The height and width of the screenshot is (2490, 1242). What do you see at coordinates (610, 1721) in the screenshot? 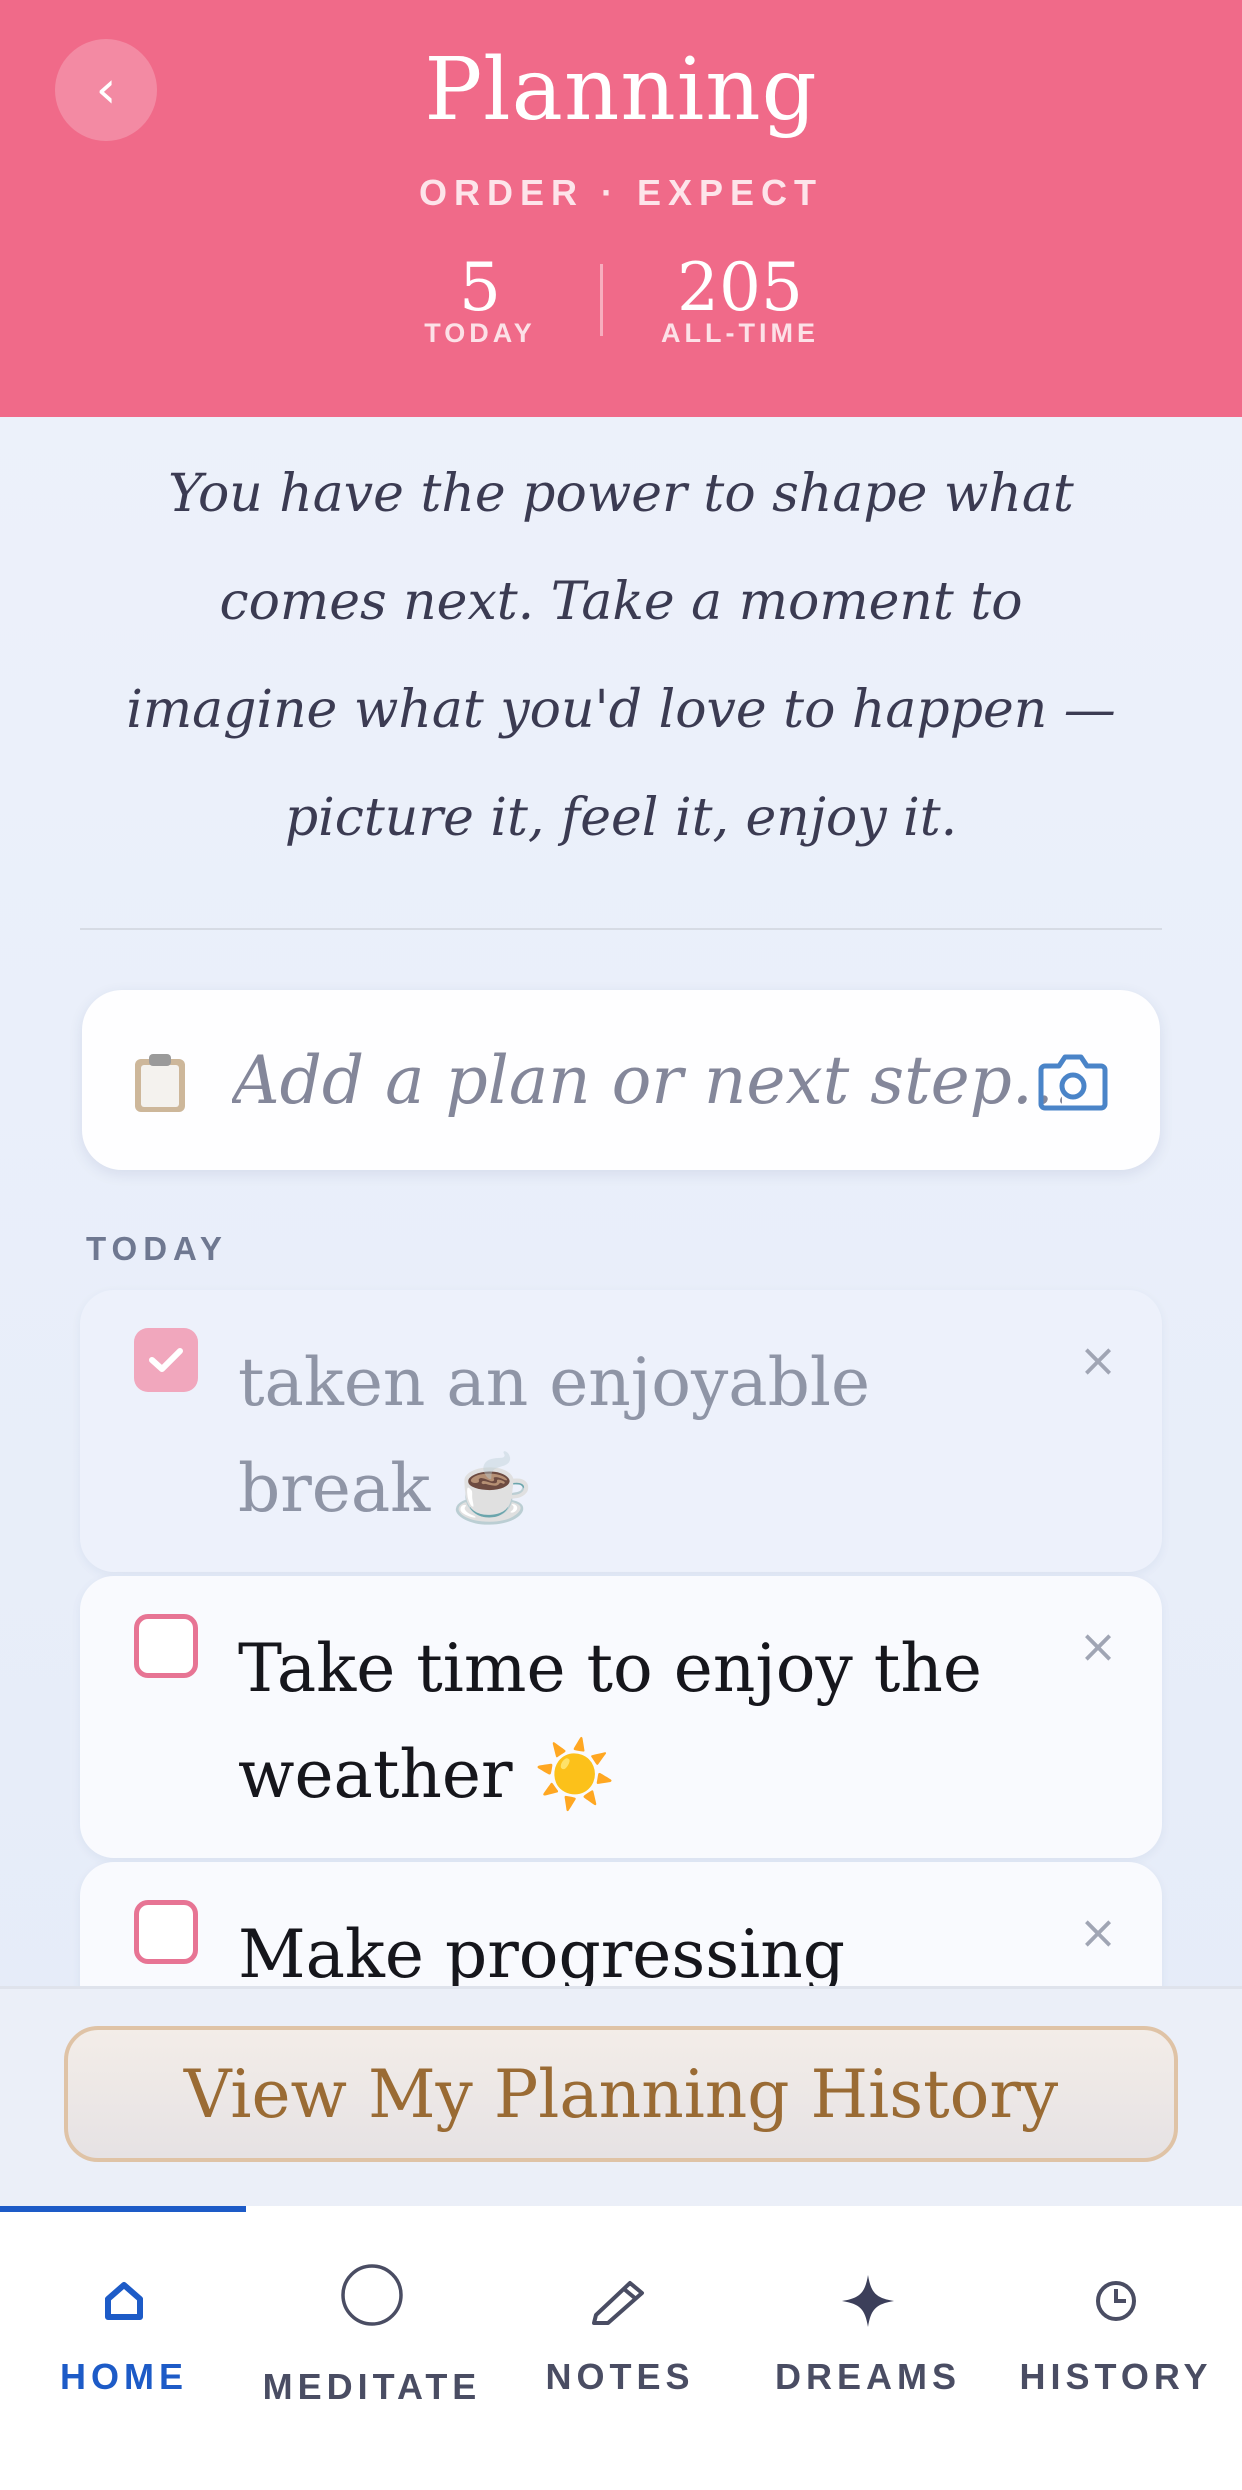
I see `task-text: Take time to enjoy the weather ☀️` at bounding box center [610, 1721].